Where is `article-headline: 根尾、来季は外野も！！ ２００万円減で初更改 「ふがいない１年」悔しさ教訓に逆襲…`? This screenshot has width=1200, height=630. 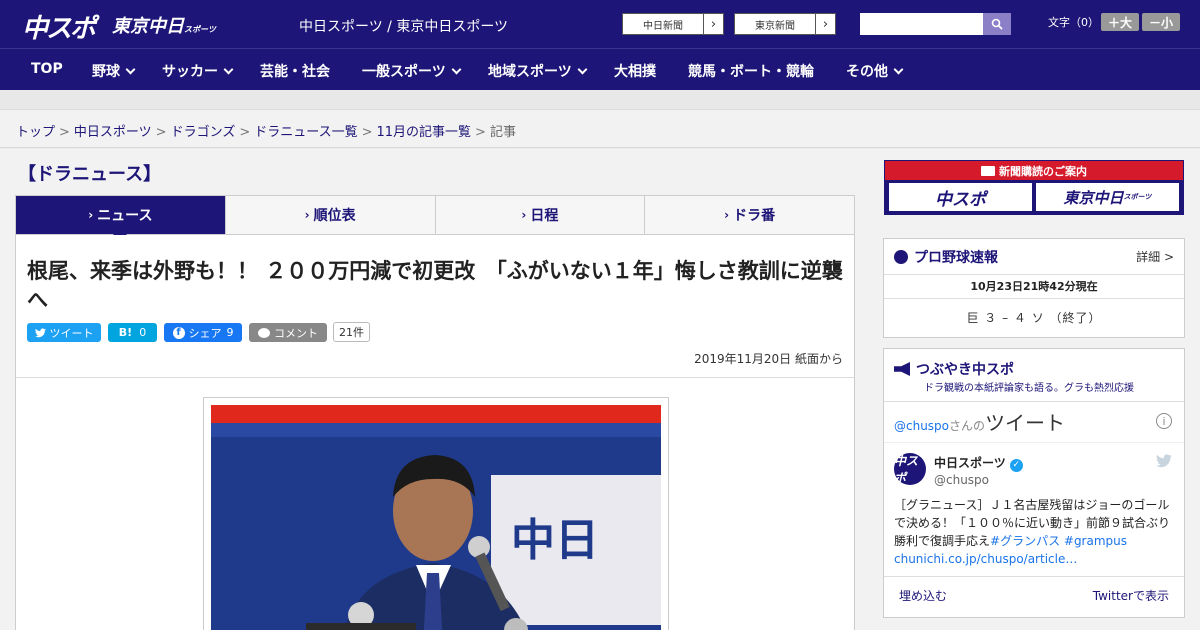
article-headline: 根尾、来季は外野も！！ ２００万円減で初更改 「ふがいない１年」悔しさ教訓に逆襲… is located at coordinates (435, 285).